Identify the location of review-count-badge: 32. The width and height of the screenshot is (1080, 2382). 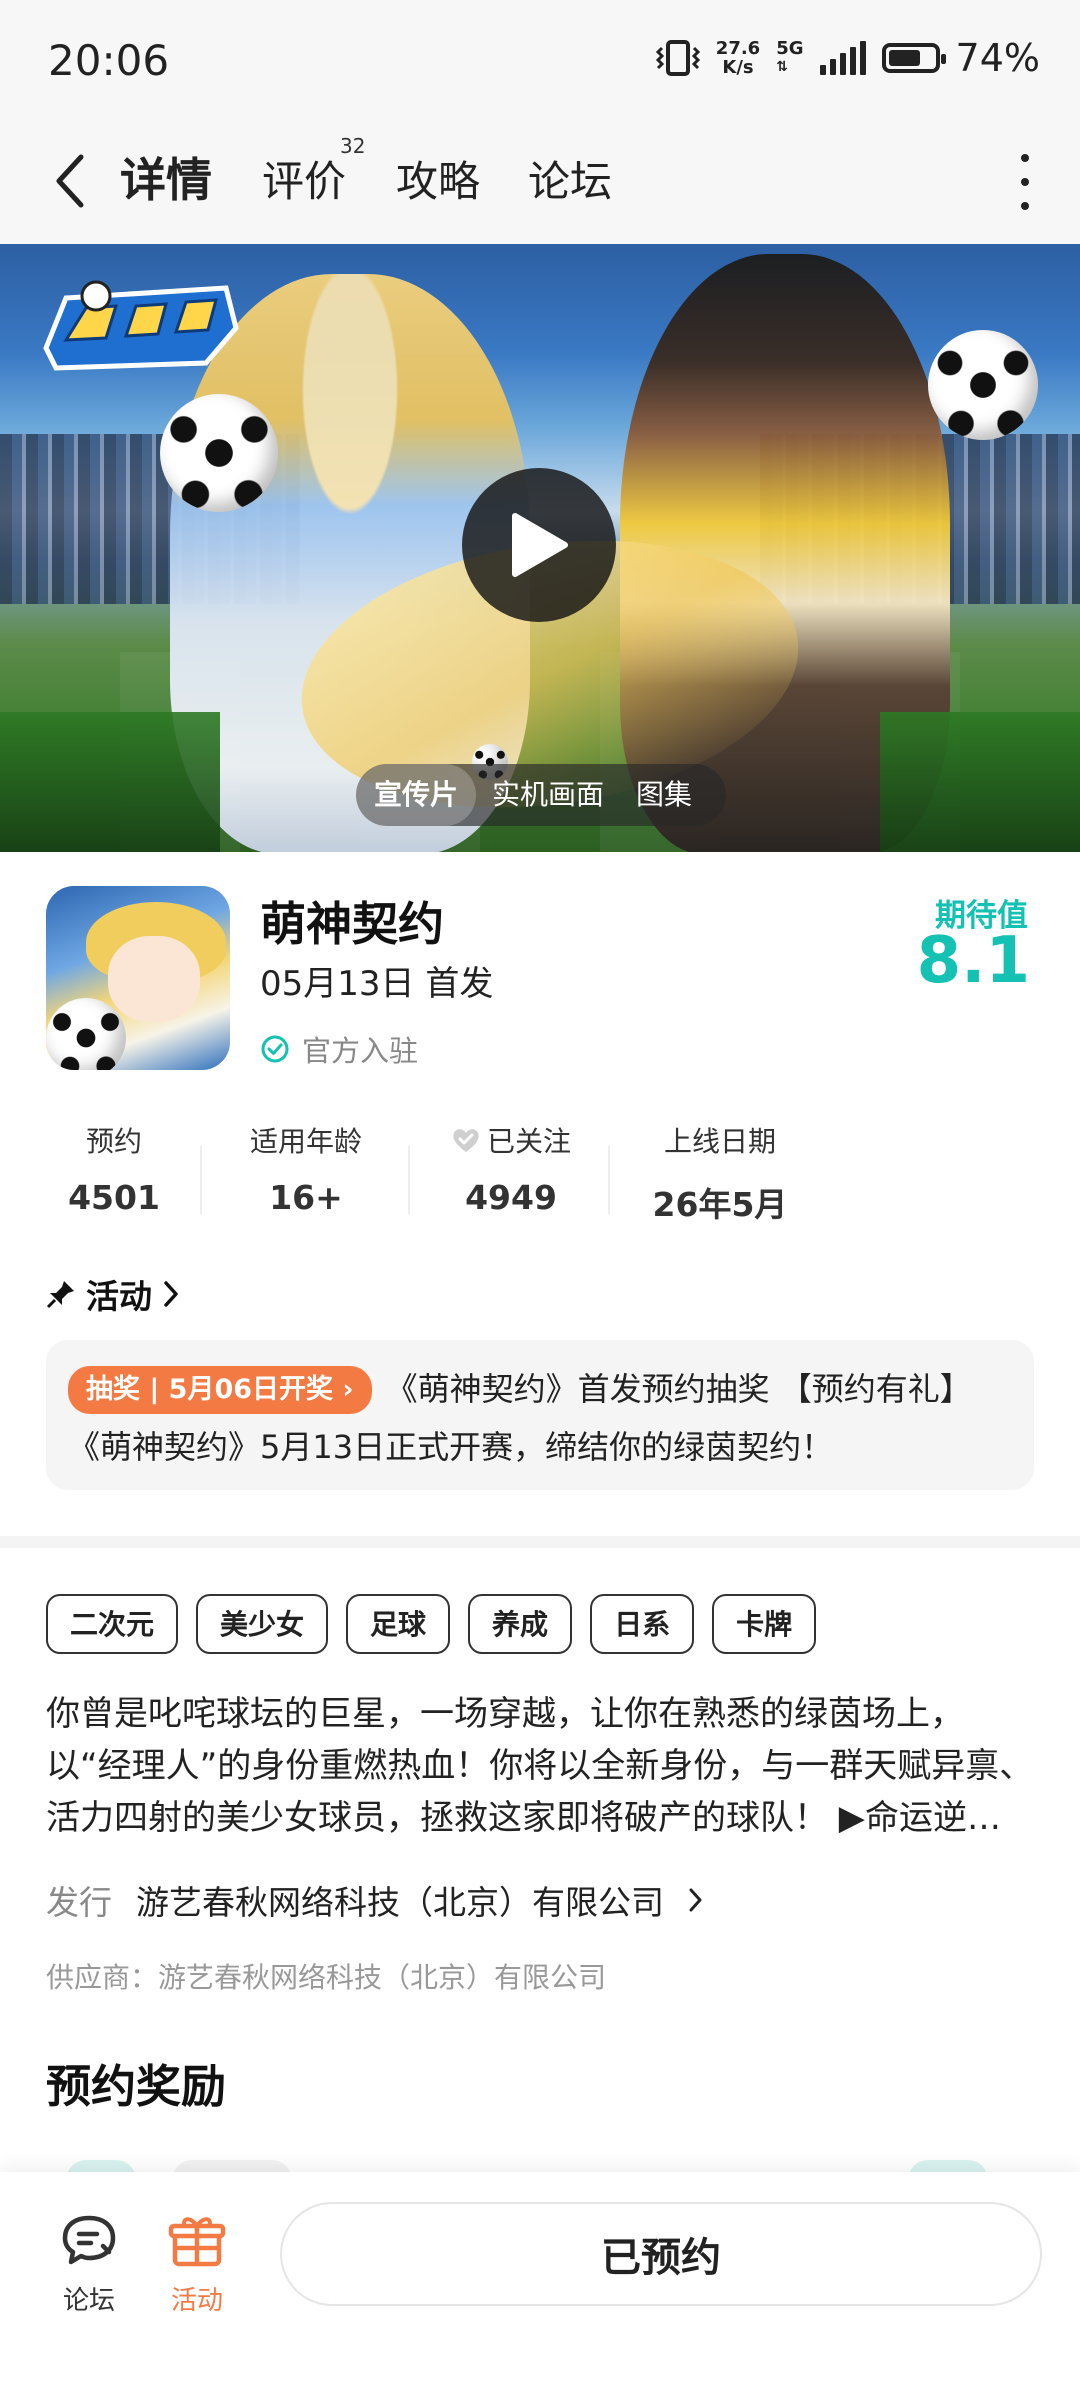
(353, 146).